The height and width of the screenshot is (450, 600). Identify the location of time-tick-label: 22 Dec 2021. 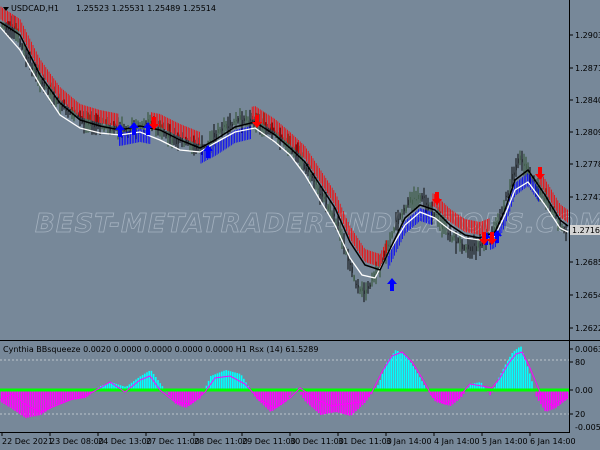
(27, 441).